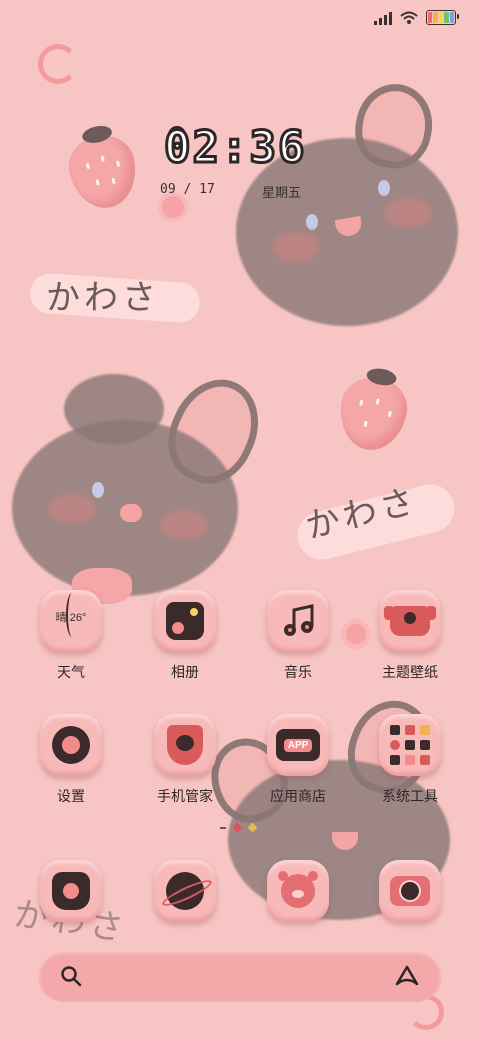  What do you see at coordinates (185, 745) in the screenshot?
I see `phone-manager-icon` at bounding box center [185, 745].